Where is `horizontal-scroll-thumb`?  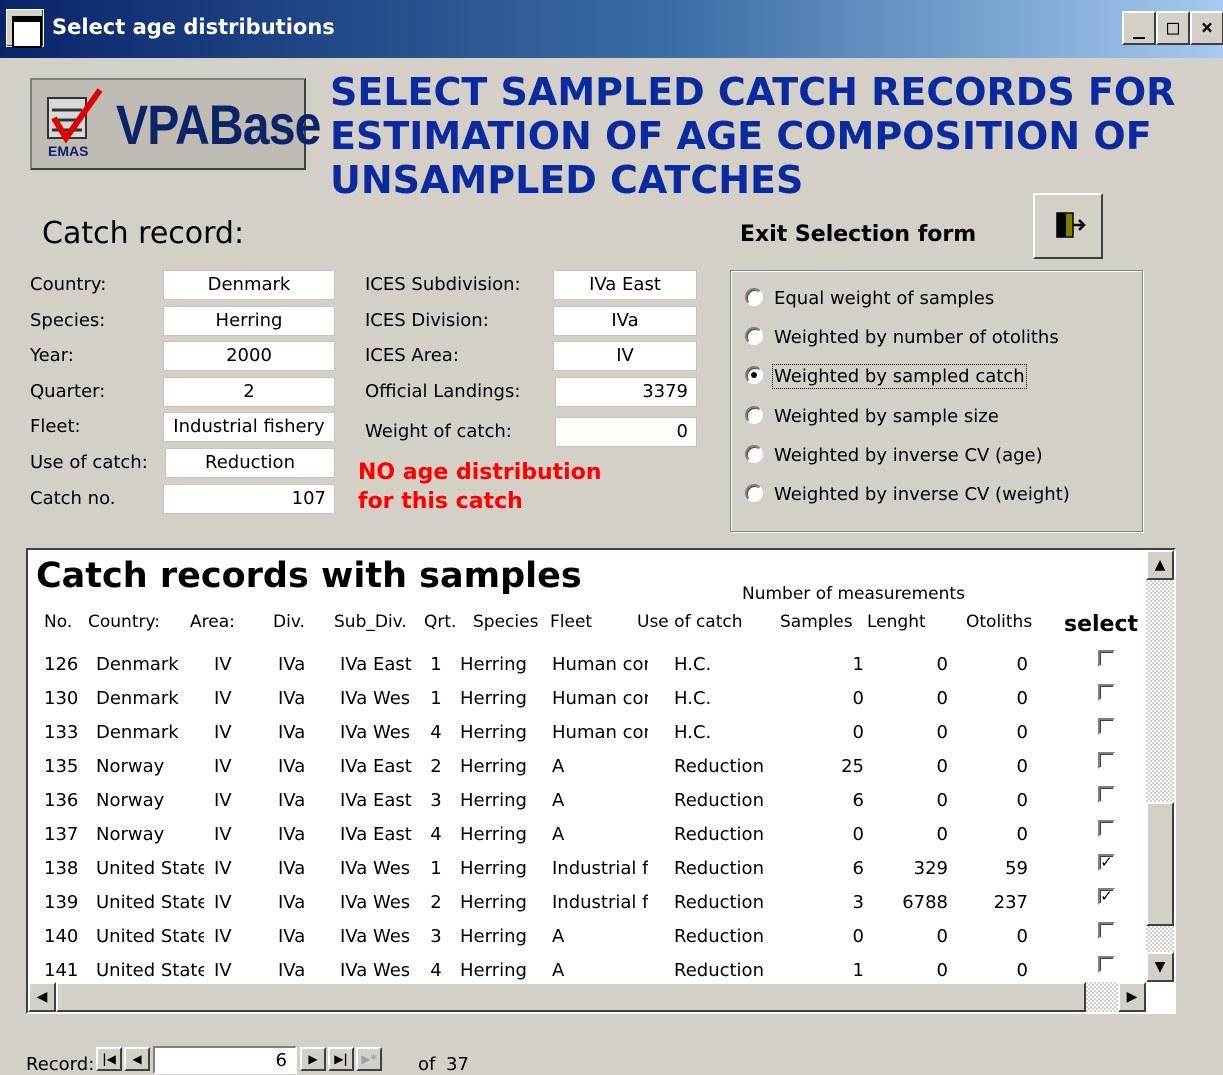
horizontal-scroll-thumb is located at coordinates (571, 997).